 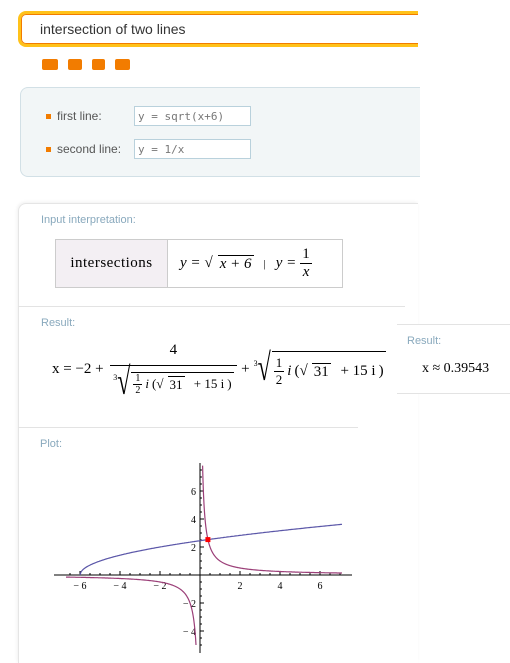 I want to click on y-tick-label: − 4, so click(x=189, y=632).